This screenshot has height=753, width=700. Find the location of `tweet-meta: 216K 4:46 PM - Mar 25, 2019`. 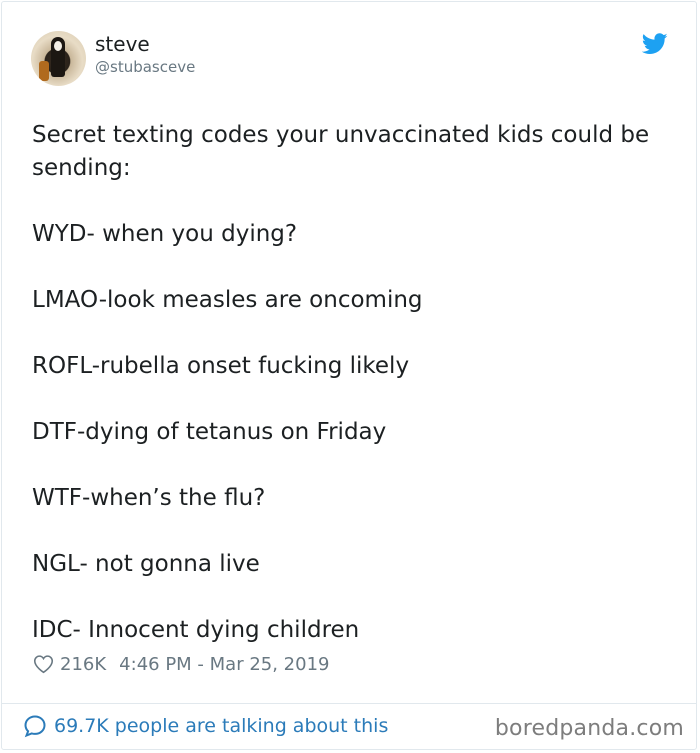

tweet-meta: 216K 4:46 PM - Mar 25, 2019 is located at coordinates (181, 664).